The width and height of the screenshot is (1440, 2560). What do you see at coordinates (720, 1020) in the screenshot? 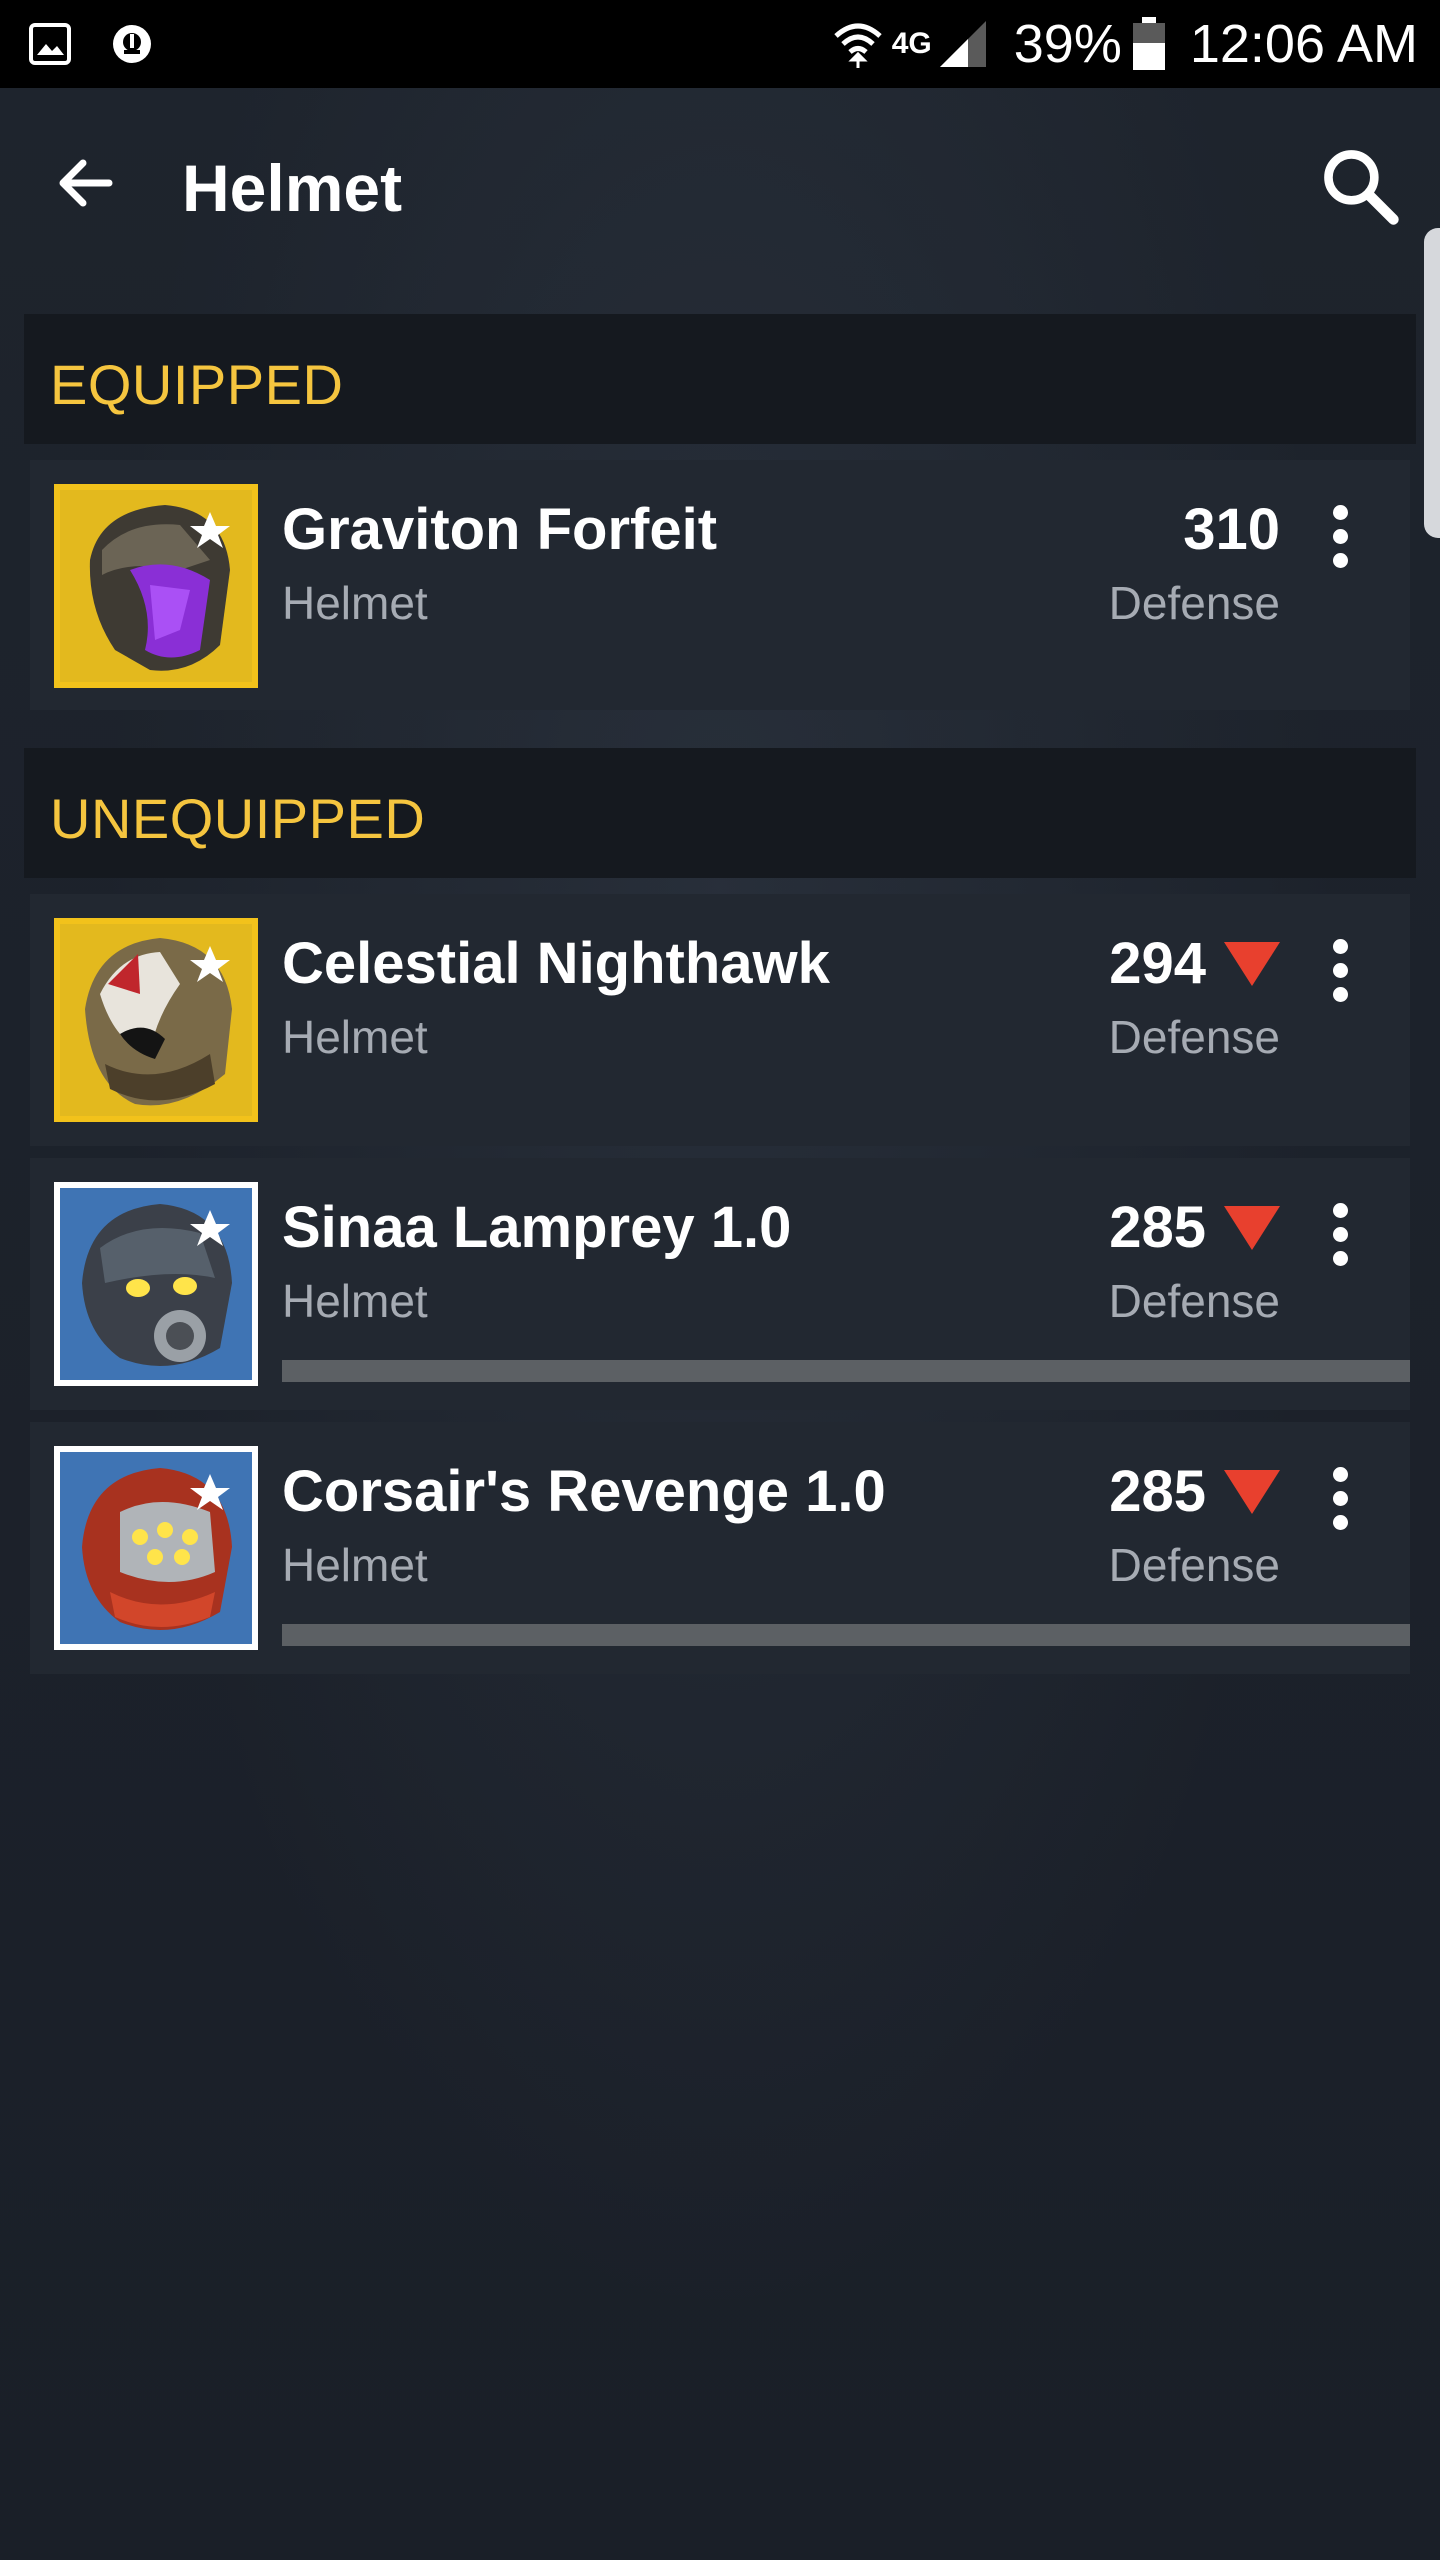
I see `list-item: Celestial Nighthawk Helmet 294 Defense` at bounding box center [720, 1020].